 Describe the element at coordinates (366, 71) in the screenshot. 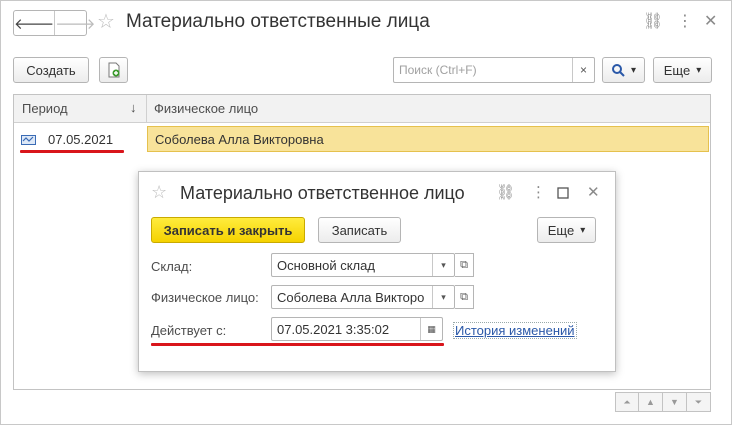

I see `toolbar: Создать Поиск (Ctrl+F) × ▾ Еще ▾` at that location.